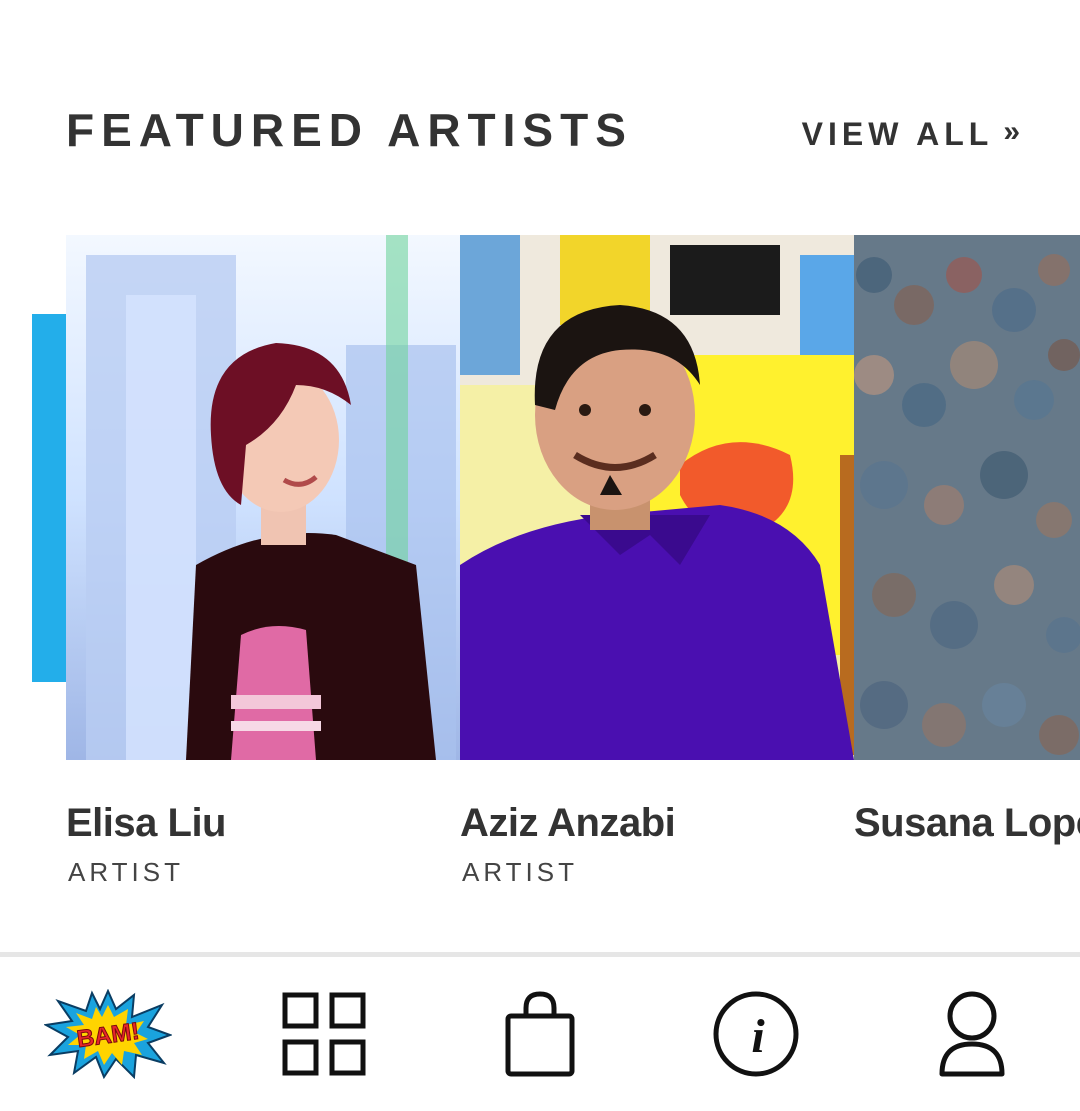 This screenshot has width=1080, height=1111. I want to click on double-chevron-right-icon: », so click(1011, 131).